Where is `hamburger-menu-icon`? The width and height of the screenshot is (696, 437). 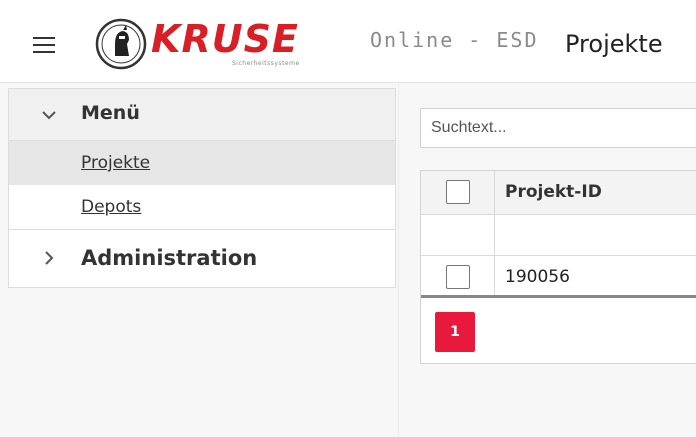
hamburger-menu-icon is located at coordinates (44, 45).